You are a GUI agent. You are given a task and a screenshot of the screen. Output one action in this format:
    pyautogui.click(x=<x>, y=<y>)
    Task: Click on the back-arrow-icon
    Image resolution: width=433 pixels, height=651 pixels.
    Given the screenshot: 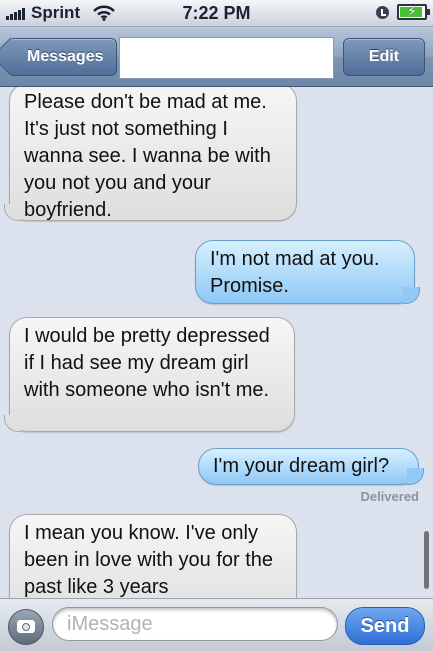 What is the action you would take?
    pyautogui.click(x=15, y=56)
    